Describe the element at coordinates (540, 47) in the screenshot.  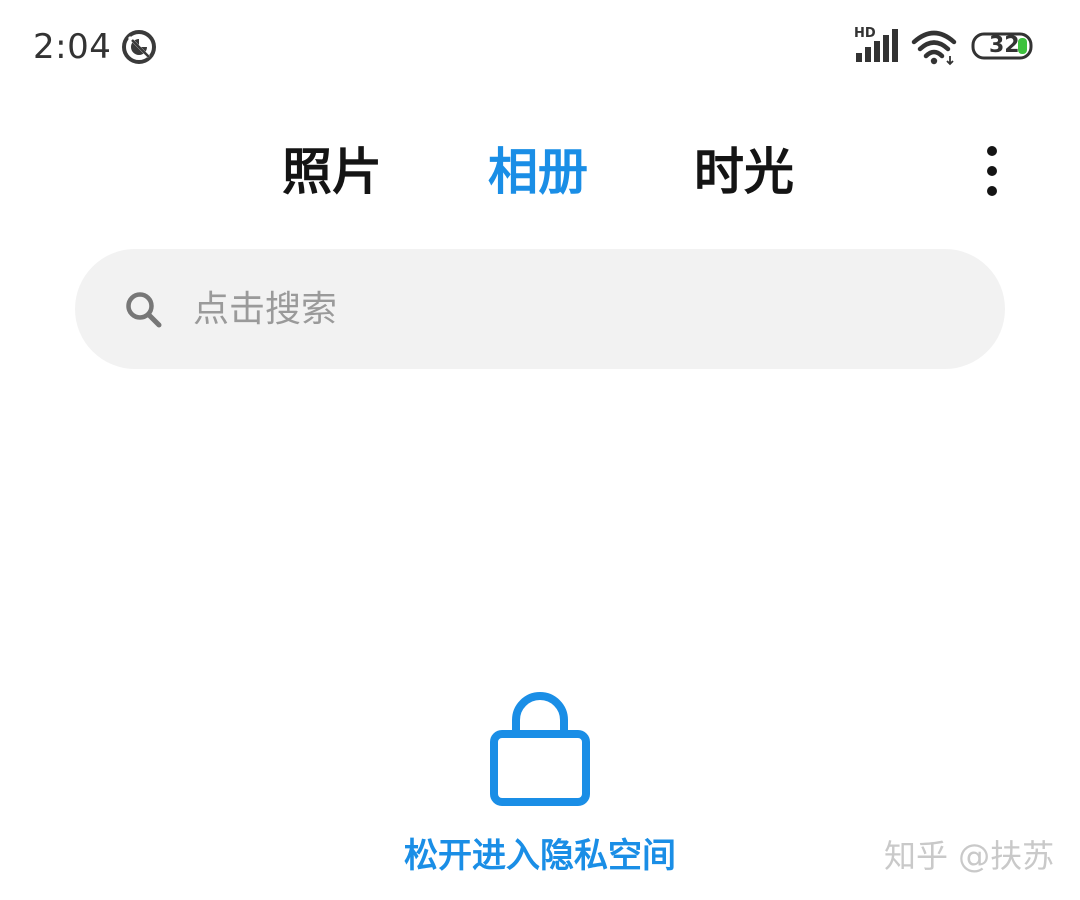
I see `status-bar: 2:04 HD 32` at that location.